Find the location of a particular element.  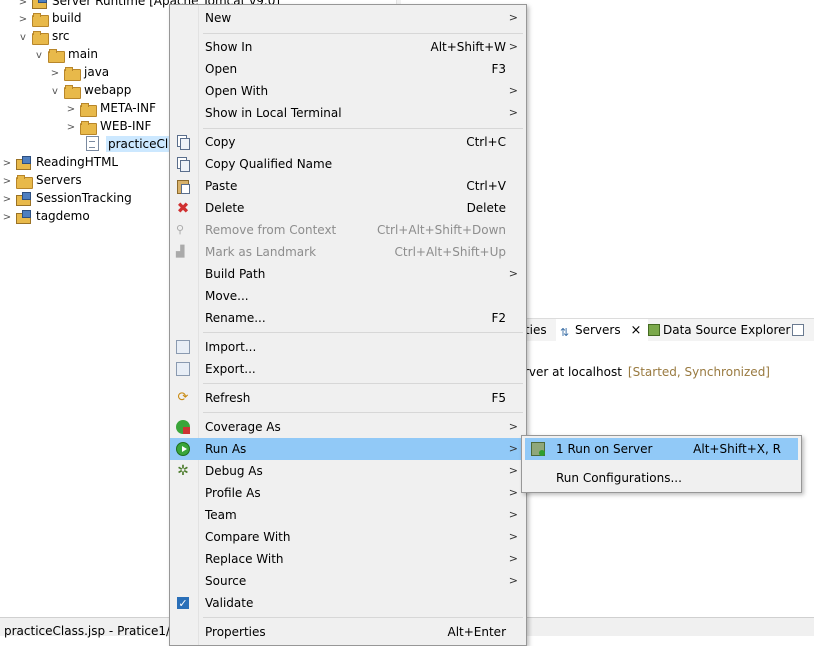

menu-item-label: Open is located at coordinates (221, 69).